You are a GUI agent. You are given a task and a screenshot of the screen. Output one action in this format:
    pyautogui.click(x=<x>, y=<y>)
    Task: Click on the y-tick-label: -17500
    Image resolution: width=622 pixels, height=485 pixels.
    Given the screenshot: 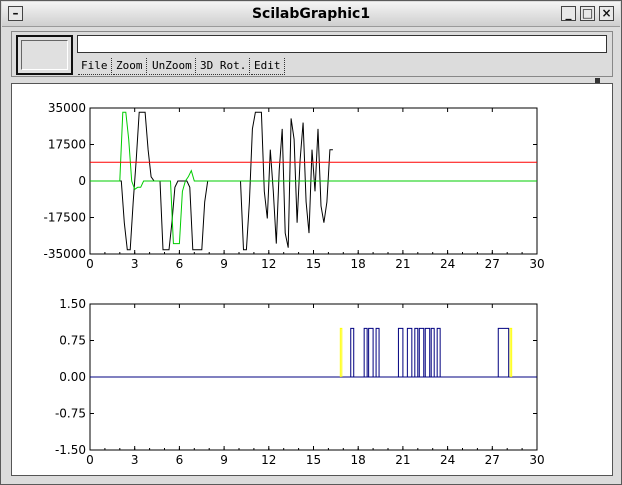 What is the action you would take?
    pyautogui.click(x=64, y=218)
    